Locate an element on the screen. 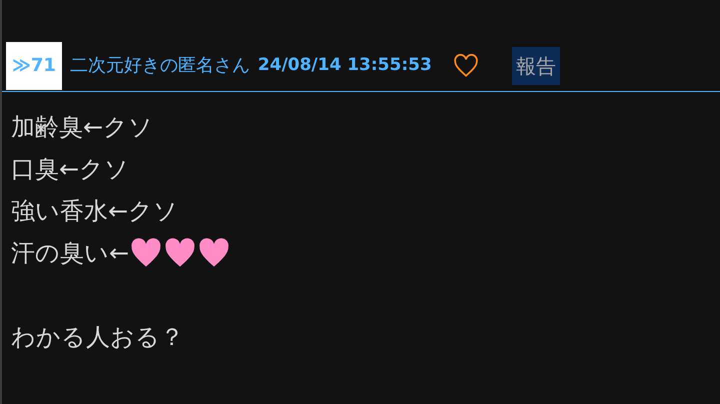 The image size is (720, 404). post-text: 強い香水←クソ is located at coordinates (94, 211).